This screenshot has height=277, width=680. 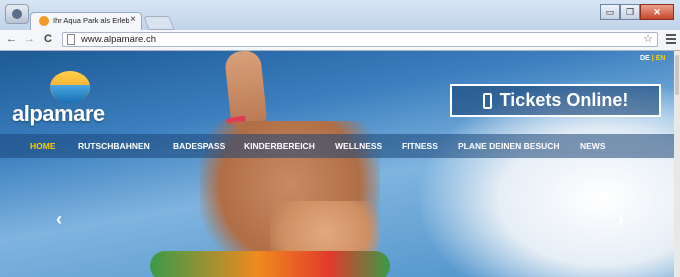 What do you see at coordinates (677, 75) in the screenshot?
I see `scrollbar-thumb` at bounding box center [677, 75].